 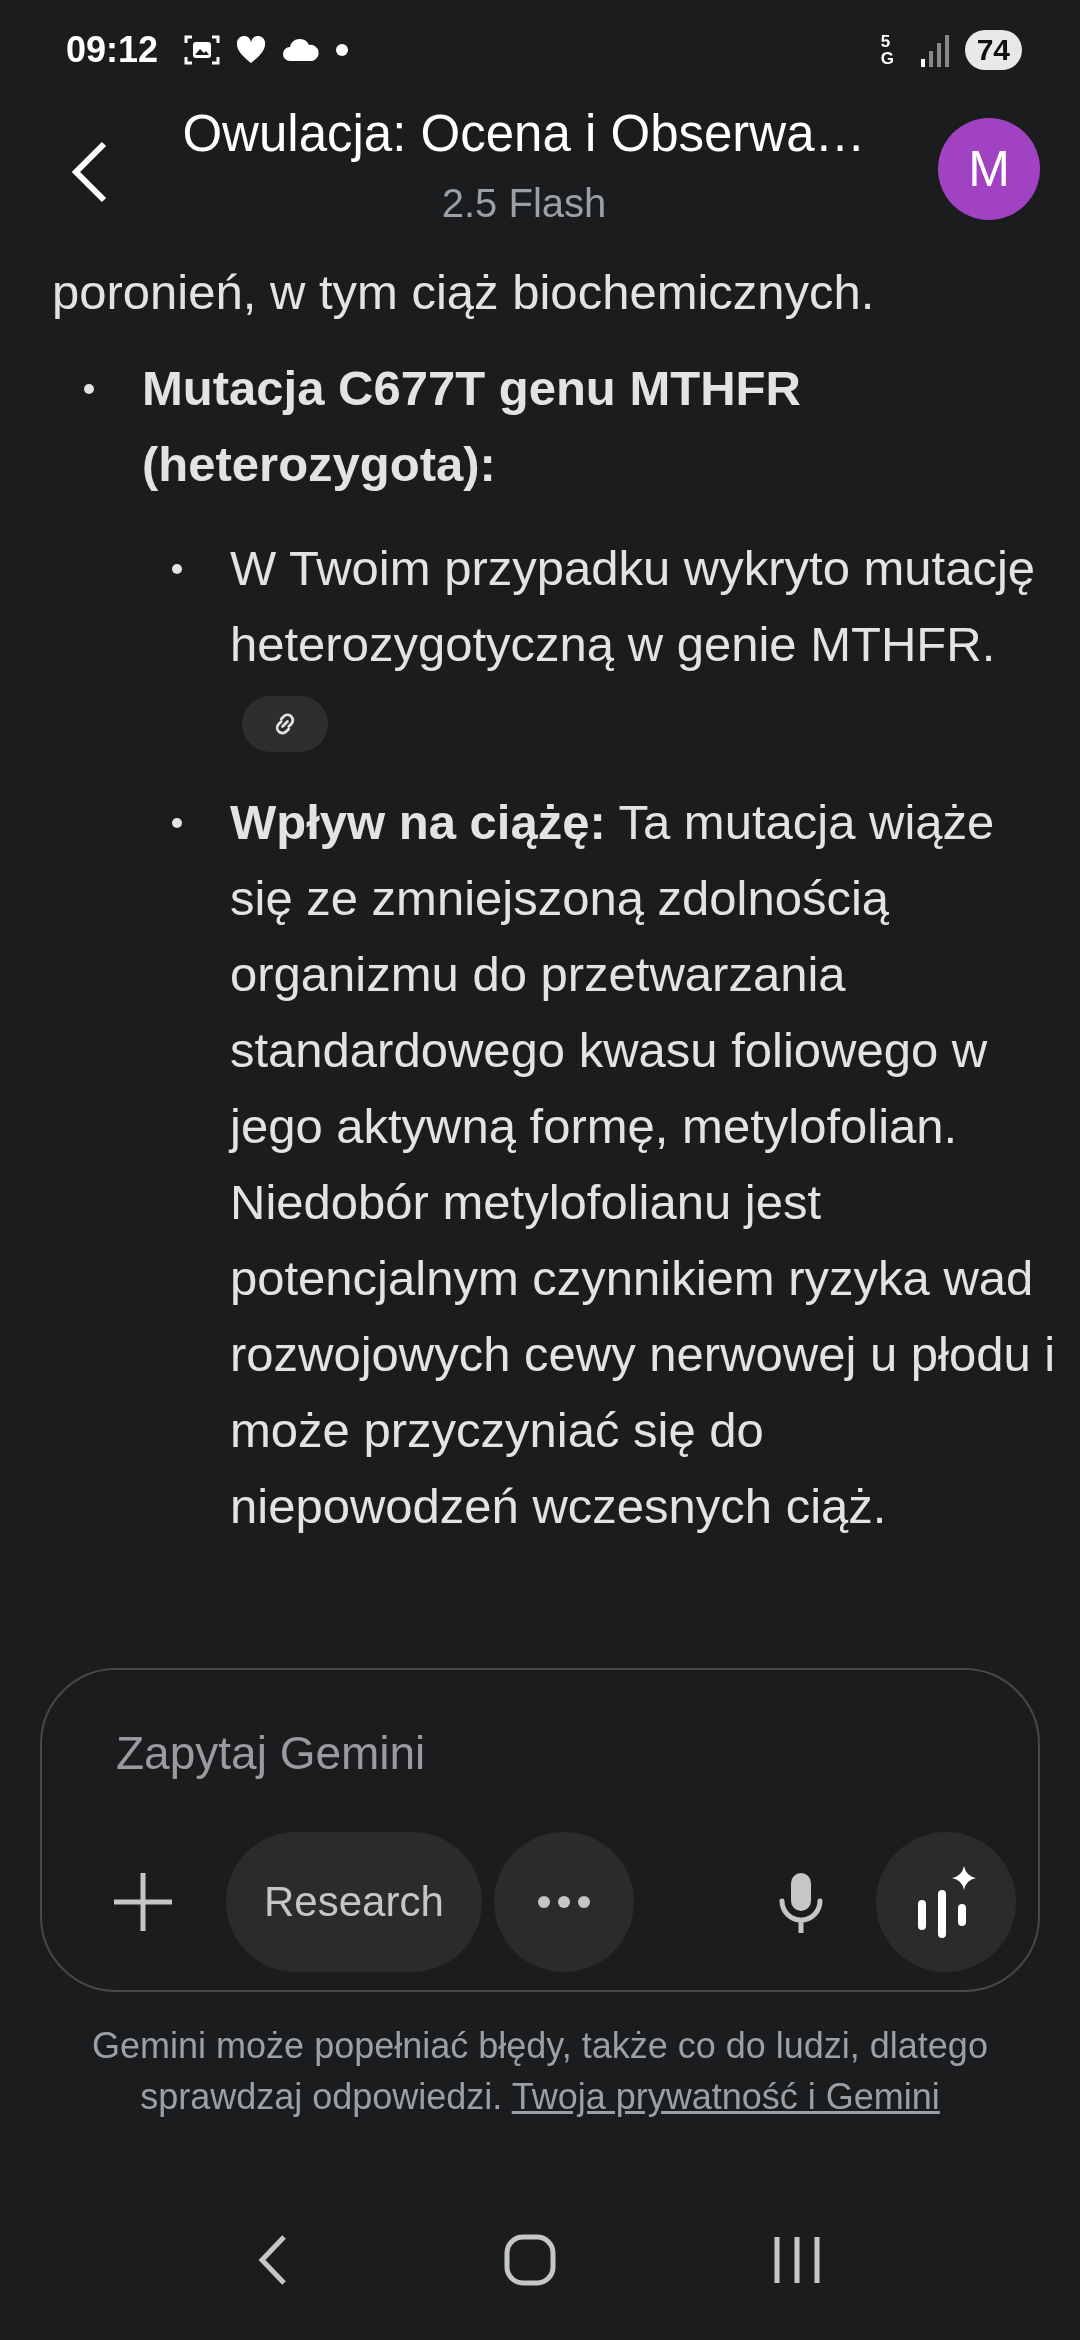 I want to click on cloud-icon, so click(x=301, y=50).